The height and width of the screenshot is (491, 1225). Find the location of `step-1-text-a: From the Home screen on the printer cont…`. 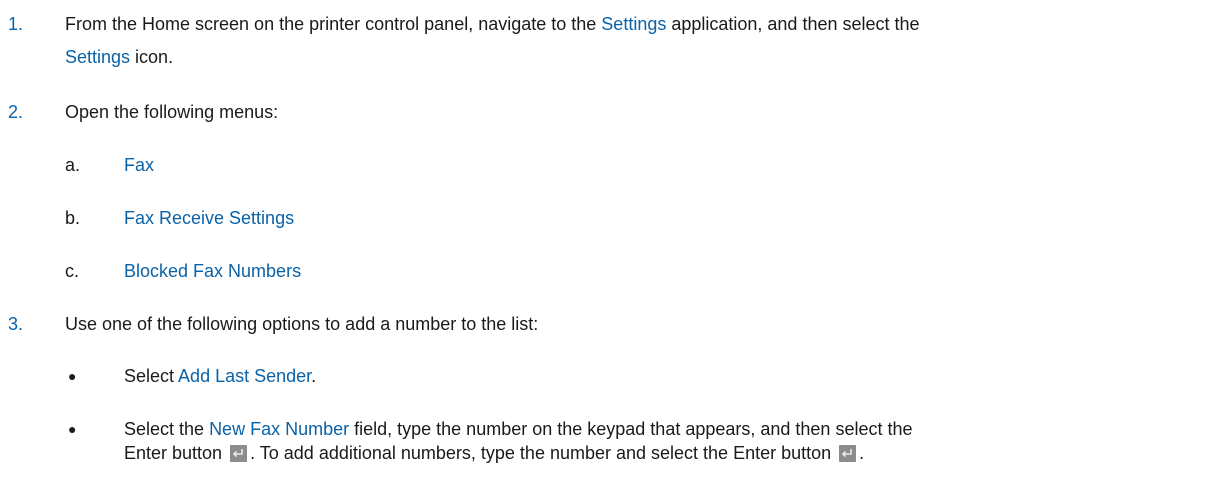

step-1-text-a: From the Home screen on the printer cont… is located at coordinates (333, 24).